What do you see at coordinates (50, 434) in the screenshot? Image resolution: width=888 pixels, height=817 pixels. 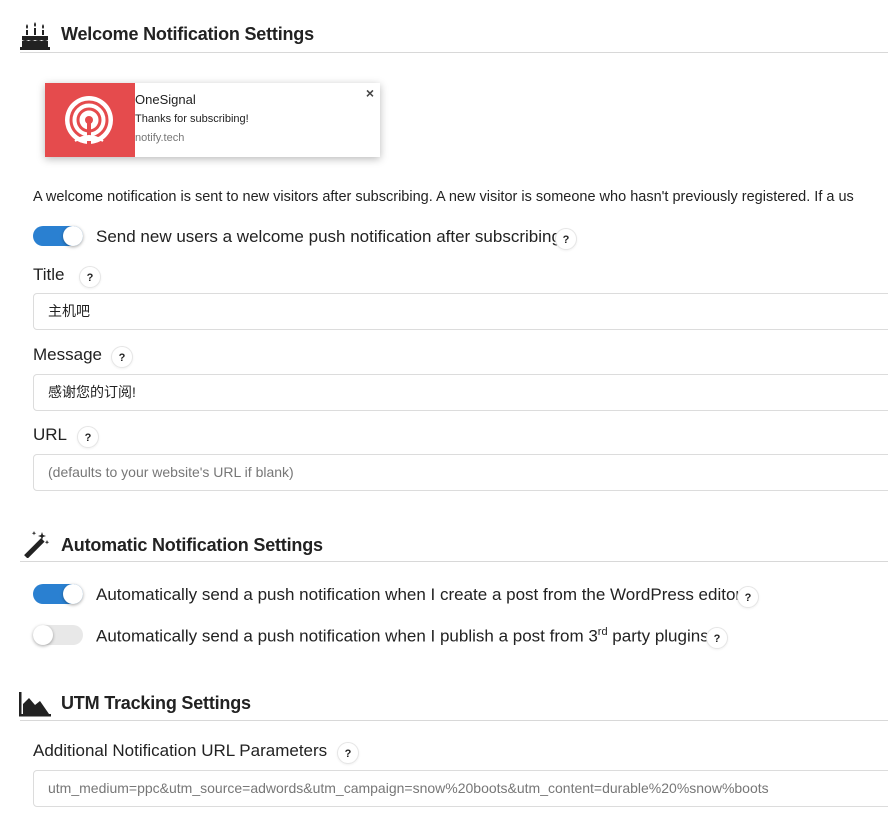 I see `url-field-label: URL` at bounding box center [50, 434].